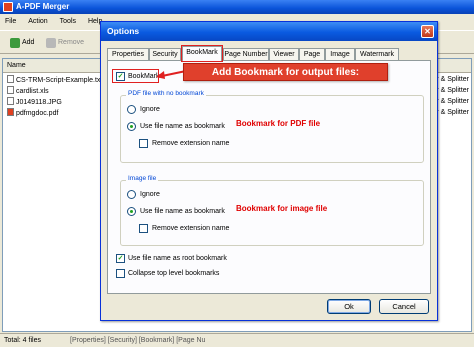  Describe the element at coordinates (143, 143) in the screenshot. I see `pdf-remove-ext-checkbox` at that location.